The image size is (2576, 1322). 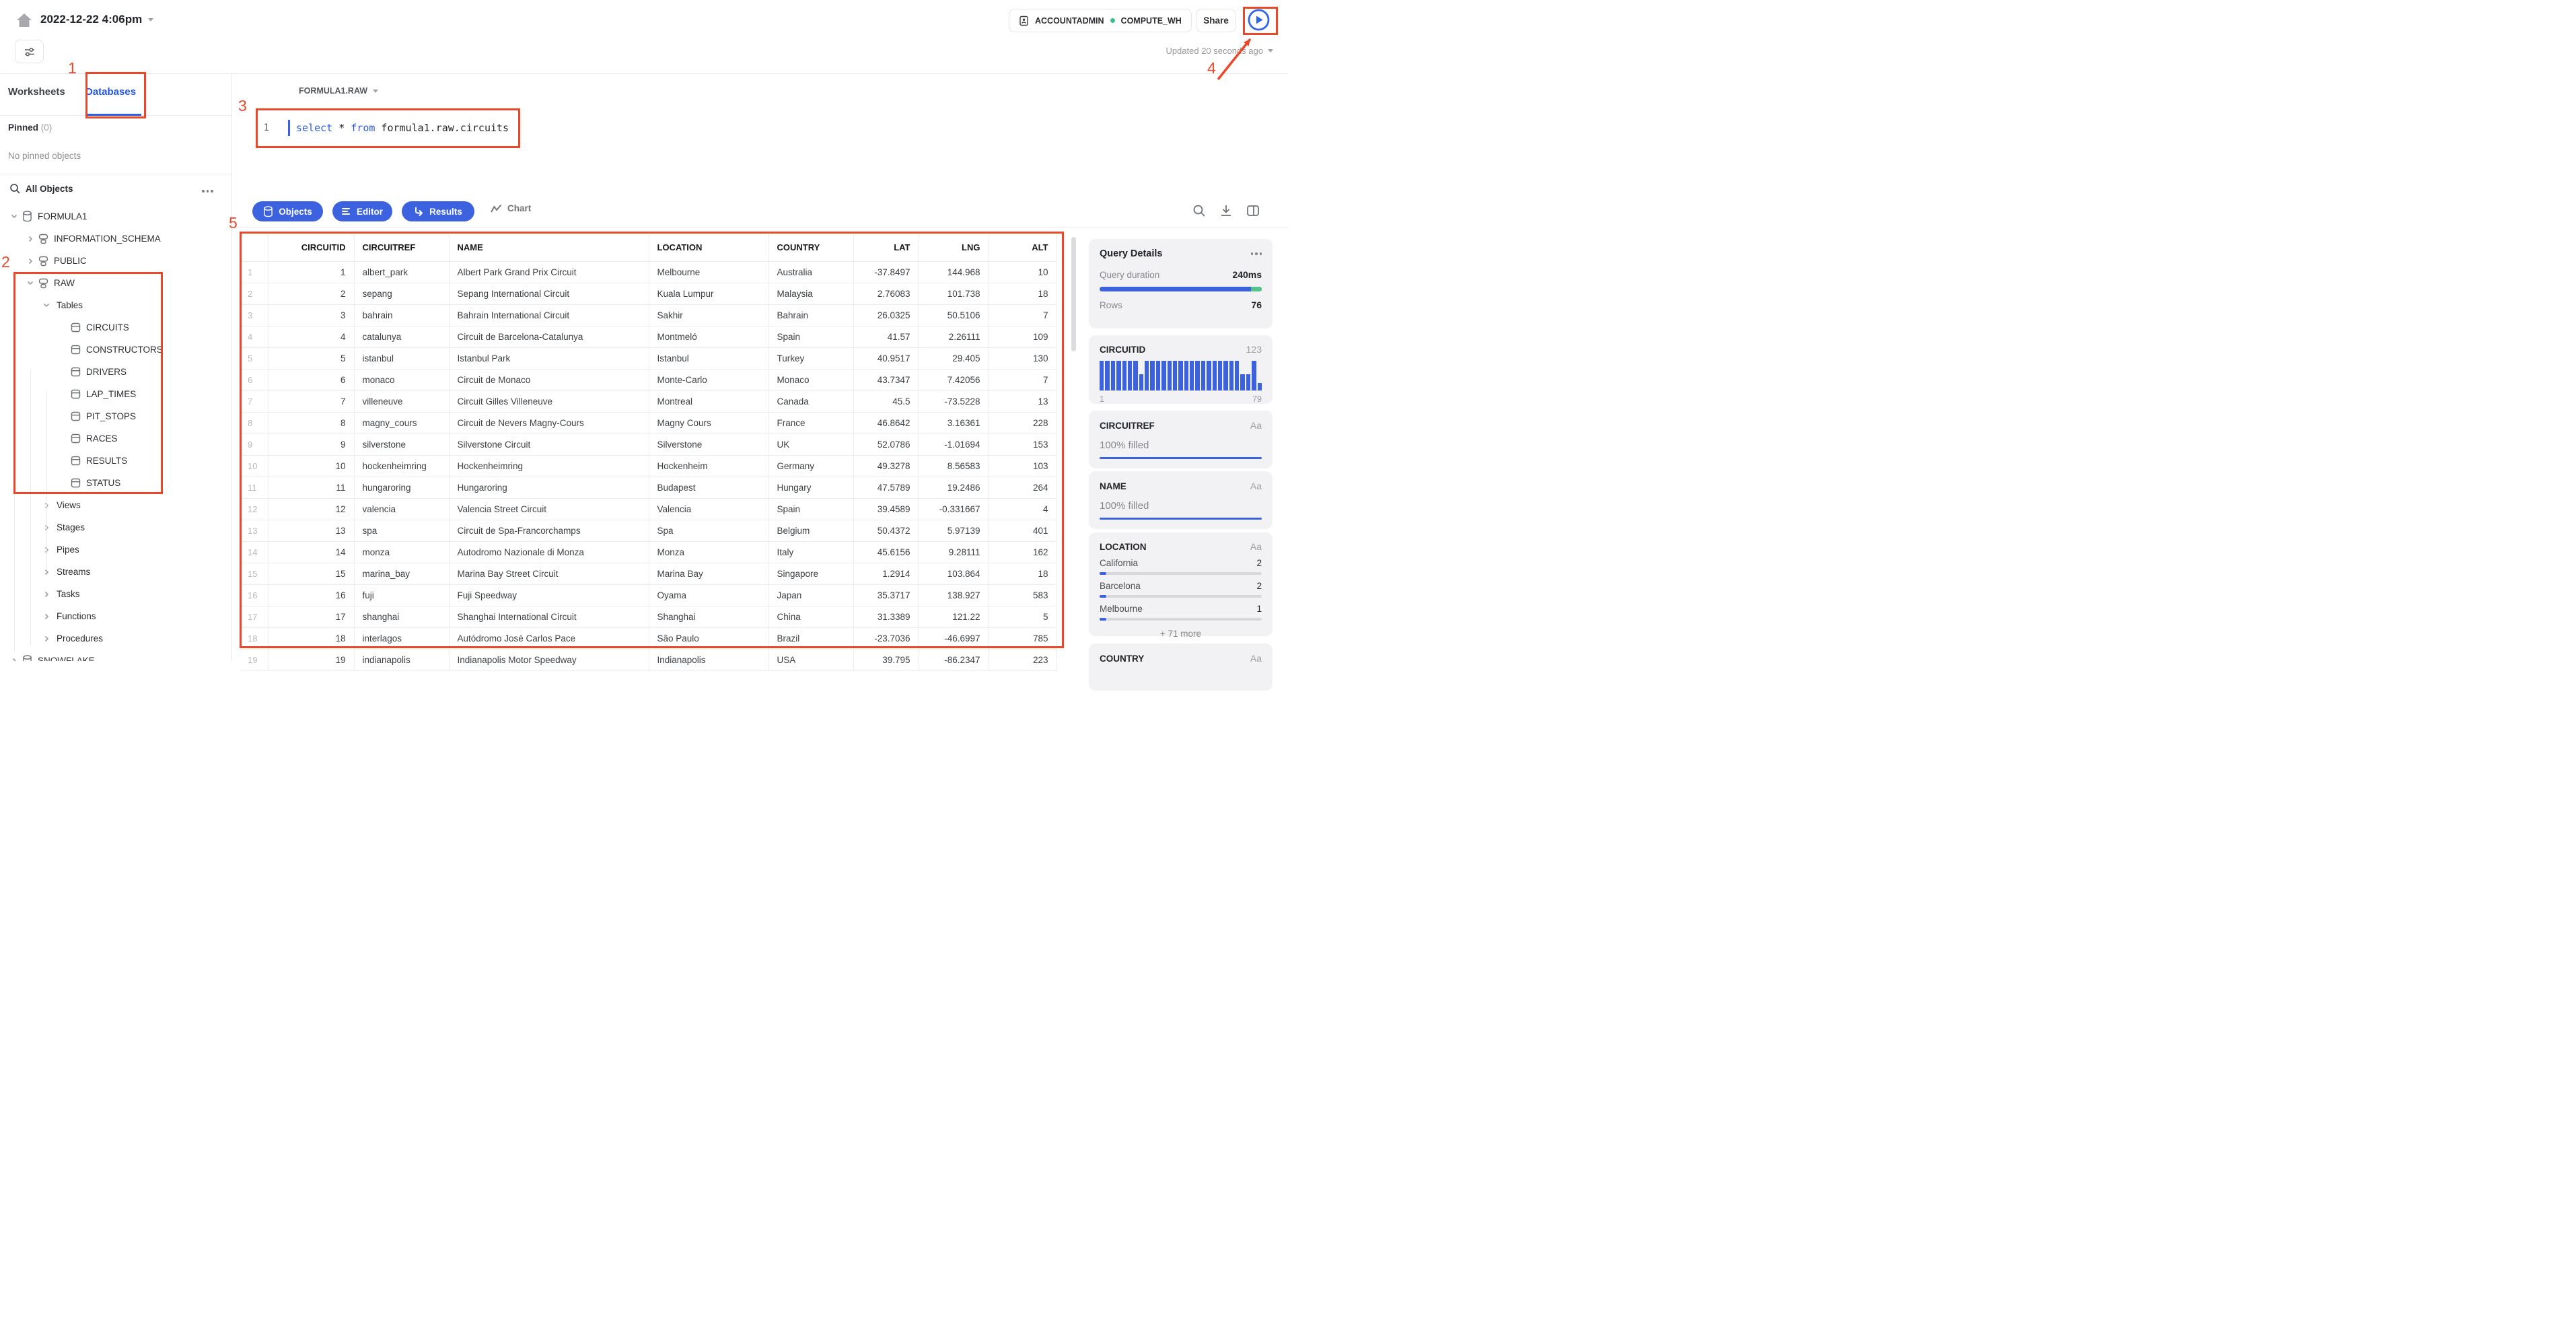 I want to click on tree-item-raw: RAW, so click(x=116, y=283).